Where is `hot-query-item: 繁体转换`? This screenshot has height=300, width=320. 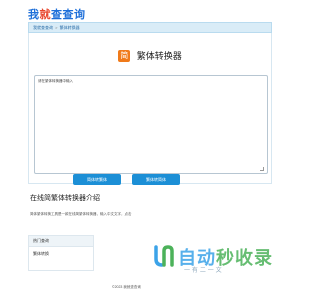
hot-query-item: 繁体转换 is located at coordinates (61, 252).